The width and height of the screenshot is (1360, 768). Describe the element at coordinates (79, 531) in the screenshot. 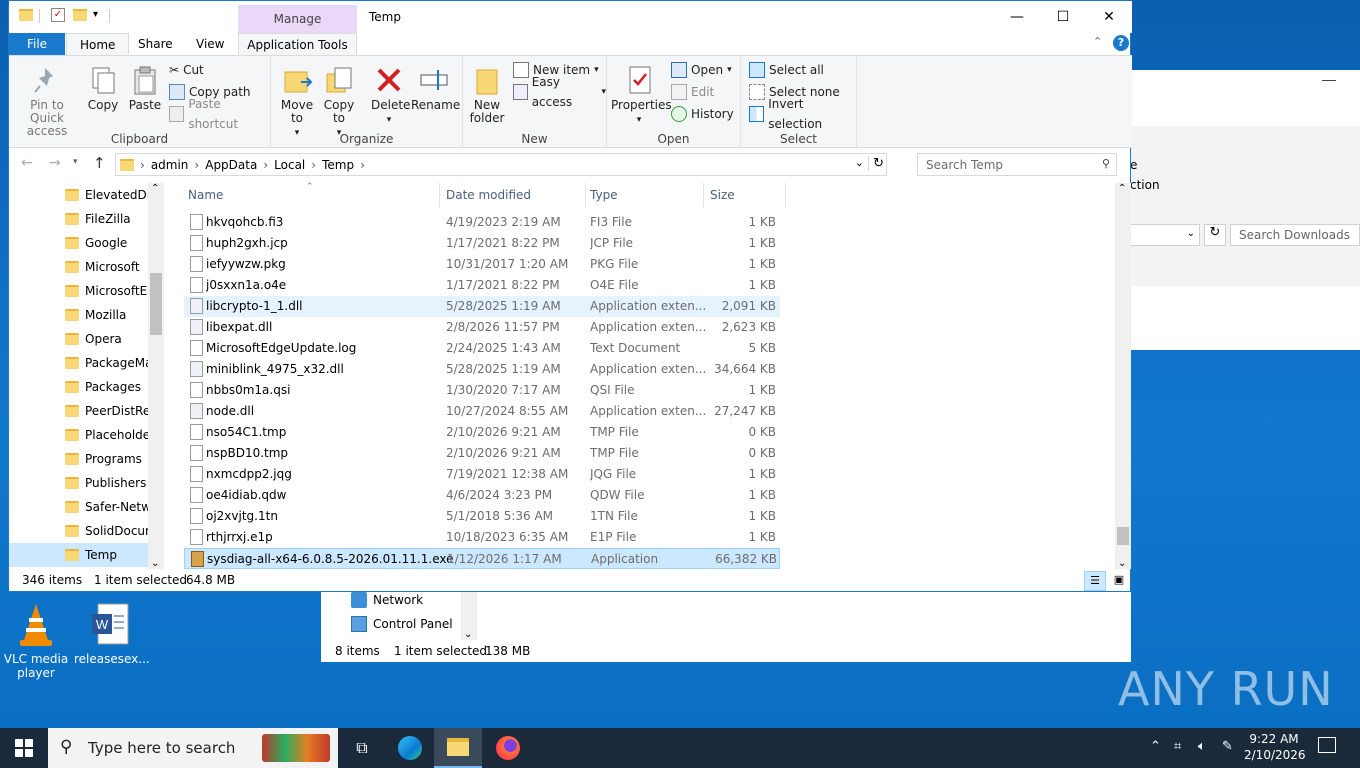

I see `nav-item-soliddocum: SolidDocum` at that location.